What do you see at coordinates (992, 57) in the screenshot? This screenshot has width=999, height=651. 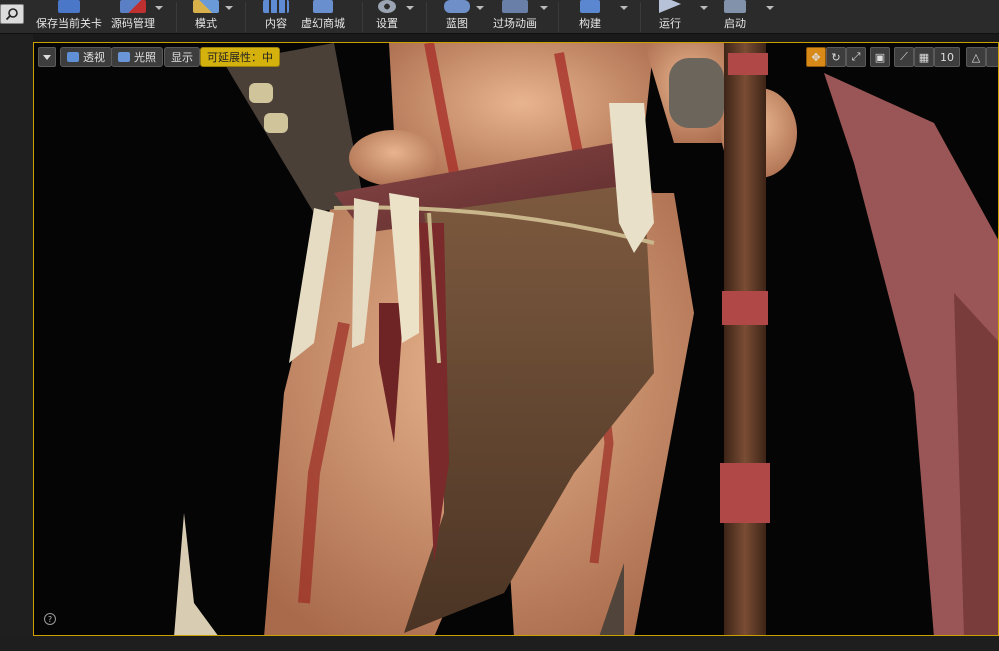 I see `rotation-snap-value` at bounding box center [992, 57].